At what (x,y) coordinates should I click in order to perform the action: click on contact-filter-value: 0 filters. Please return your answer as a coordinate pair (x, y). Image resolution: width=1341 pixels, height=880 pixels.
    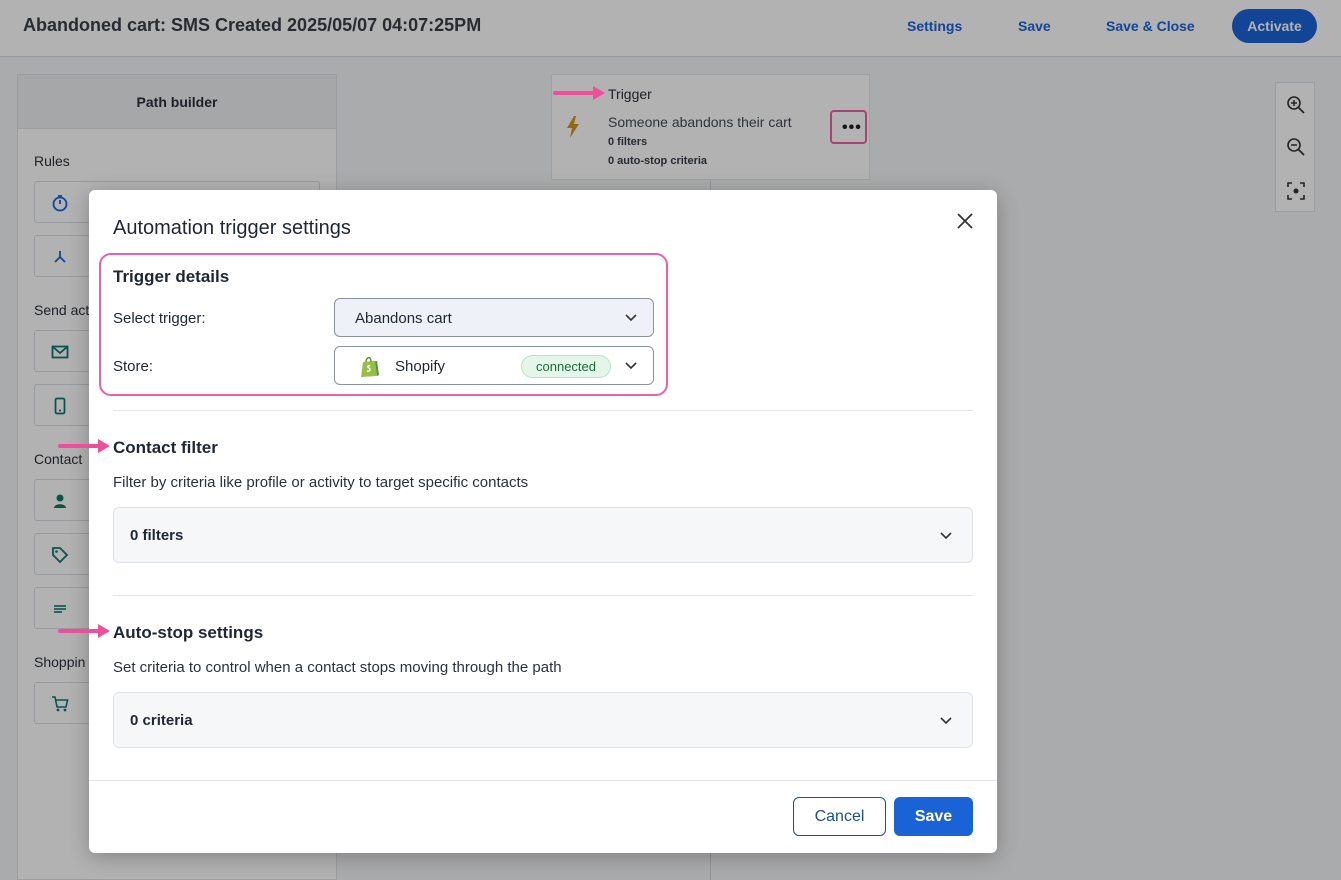
    Looking at the image, I should click on (157, 535).